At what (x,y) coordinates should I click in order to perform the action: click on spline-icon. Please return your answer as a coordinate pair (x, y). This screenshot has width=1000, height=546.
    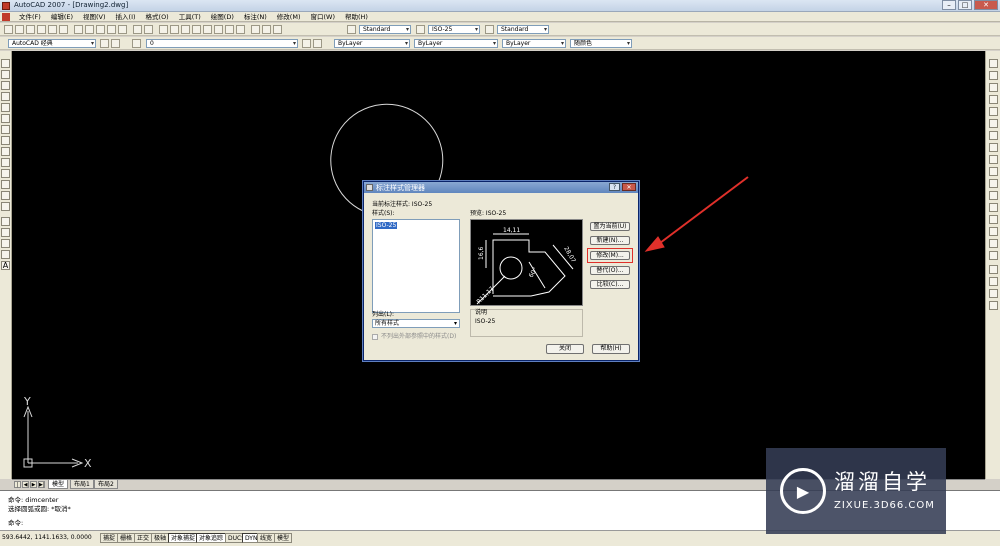
    Looking at the image, I should click on (5, 151).